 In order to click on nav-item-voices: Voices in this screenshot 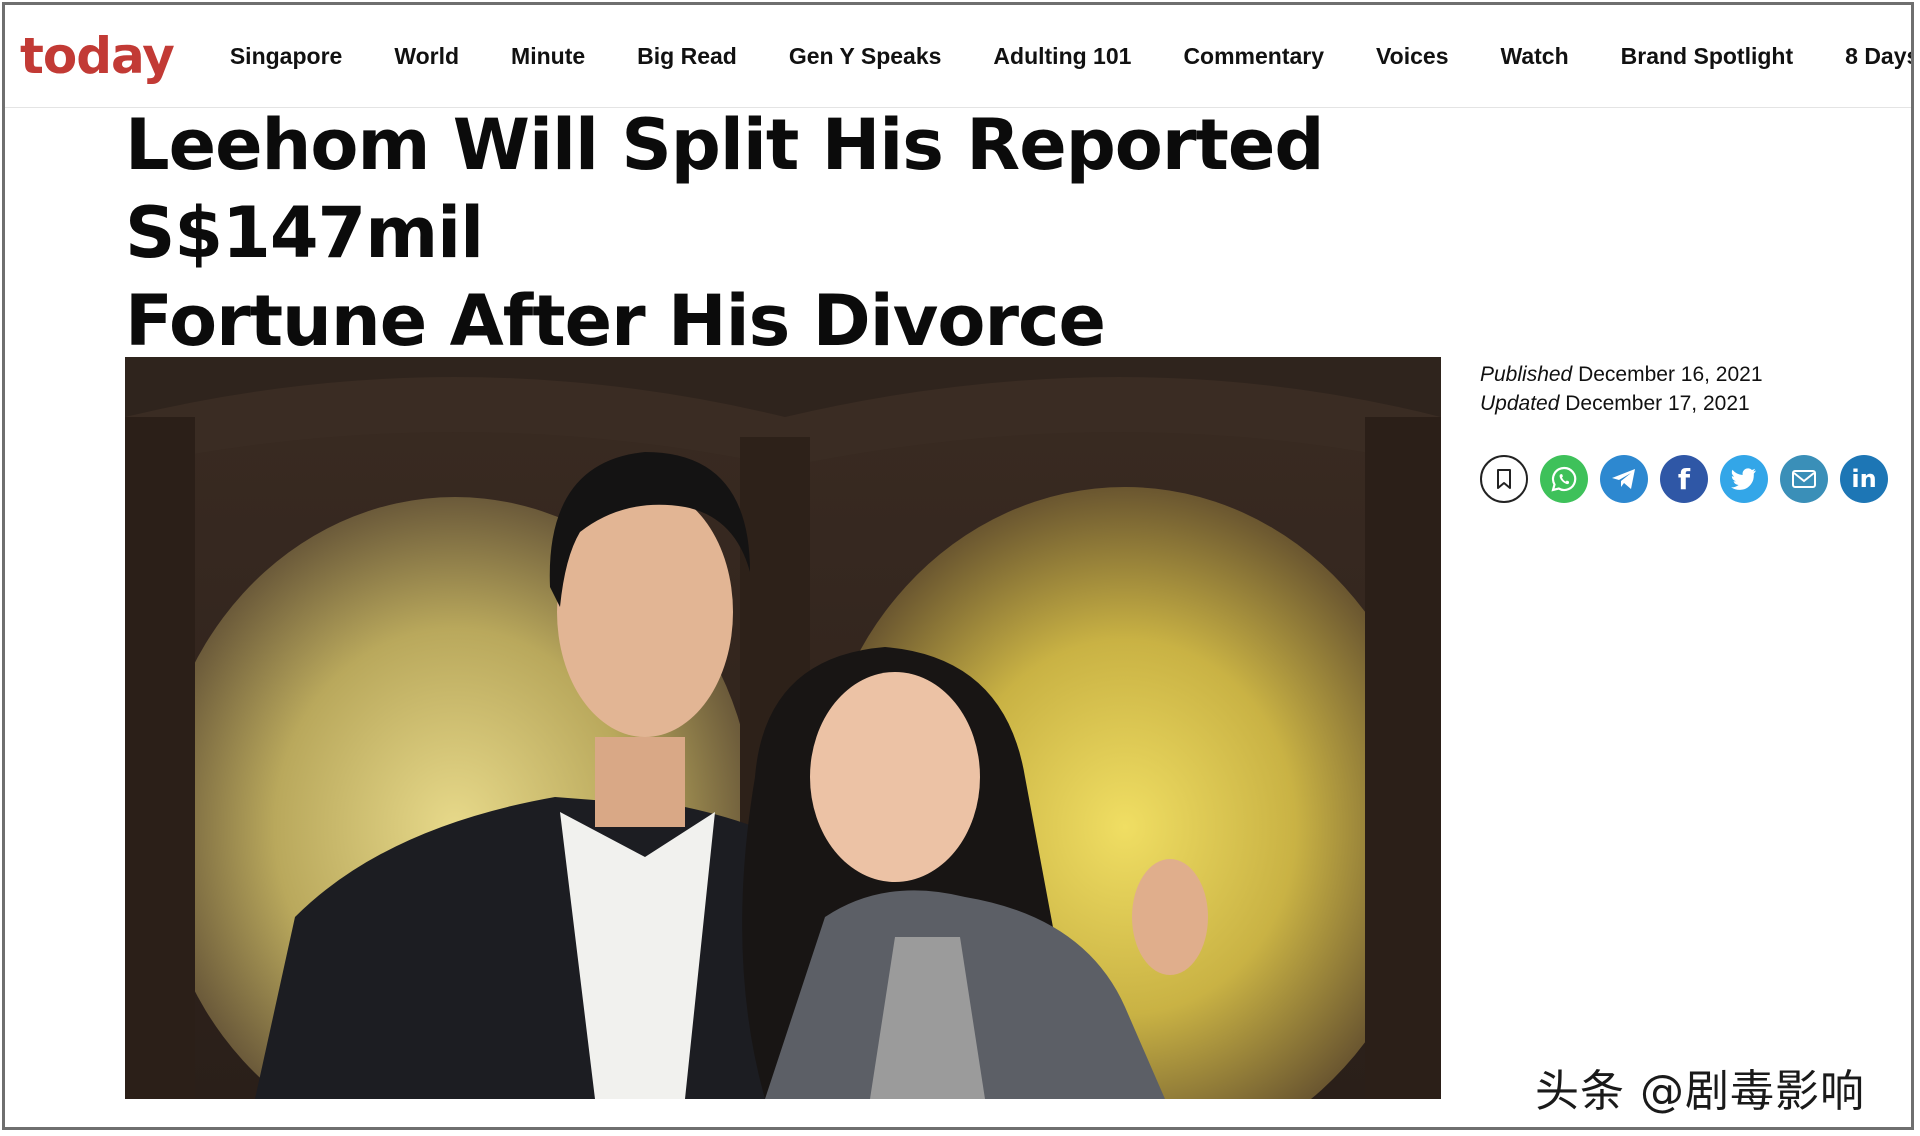, I will do `click(1412, 56)`.